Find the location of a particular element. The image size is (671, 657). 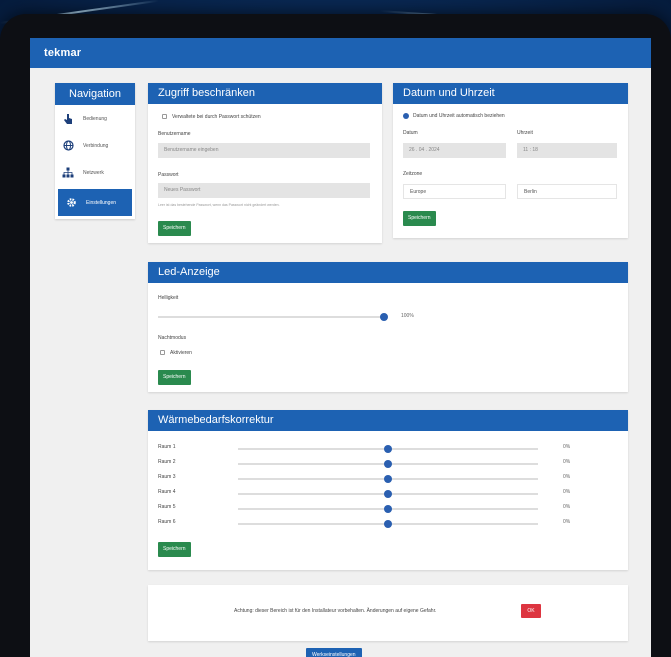

password-label: Passwort is located at coordinates (168, 175).